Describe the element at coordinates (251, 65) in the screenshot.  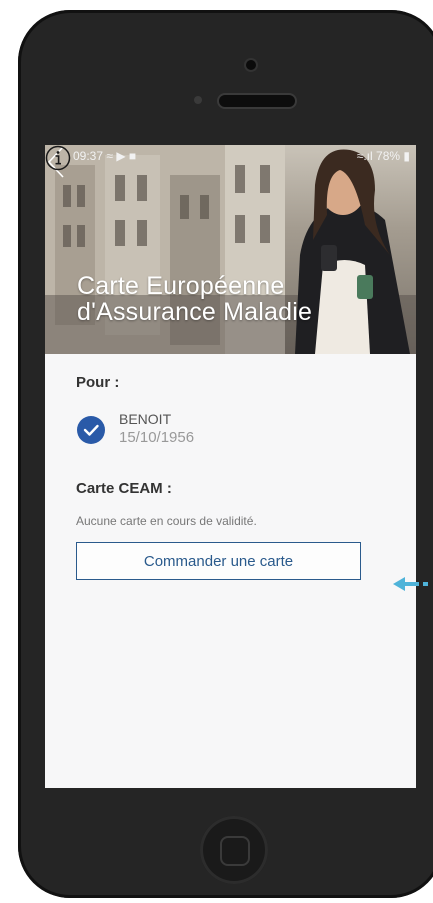
I see `front-camera` at that location.